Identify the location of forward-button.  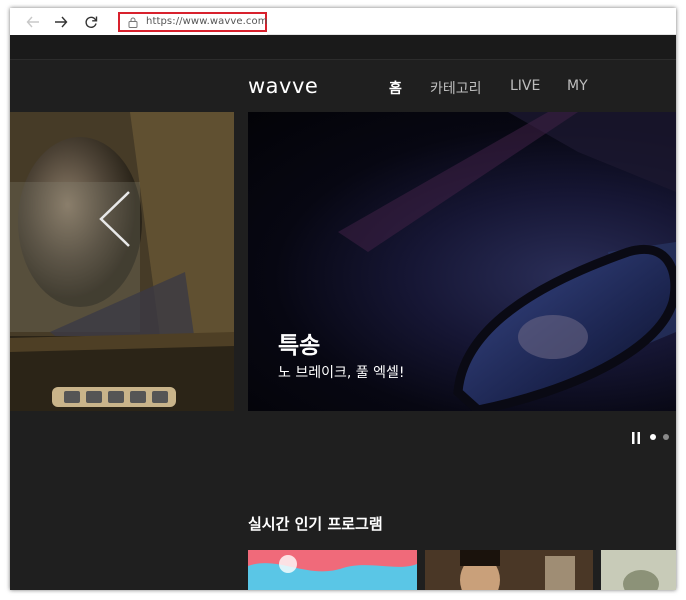
(61, 22).